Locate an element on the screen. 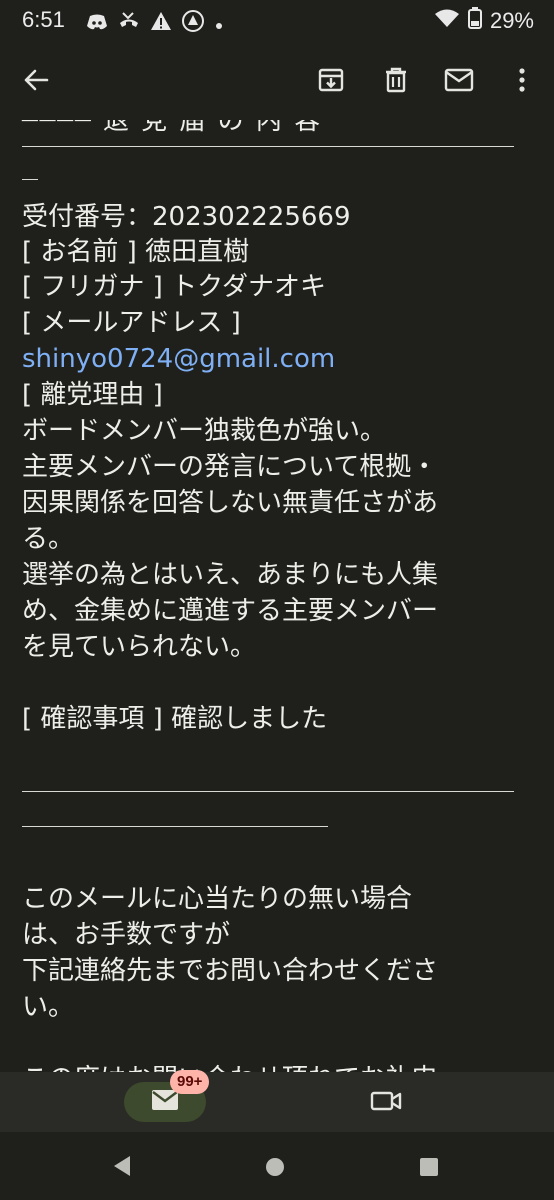  system-navigation is located at coordinates (277, 1166).